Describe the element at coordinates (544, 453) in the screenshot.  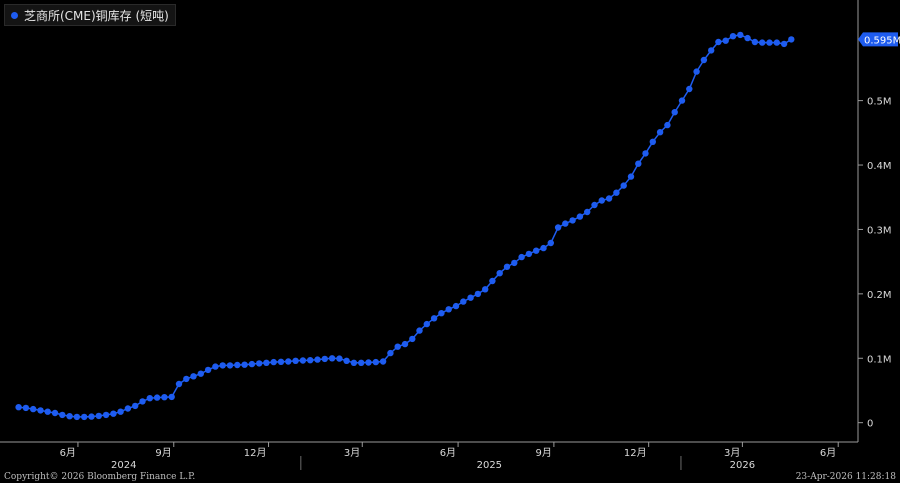
I see `x-tick-label: 9月` at that location.